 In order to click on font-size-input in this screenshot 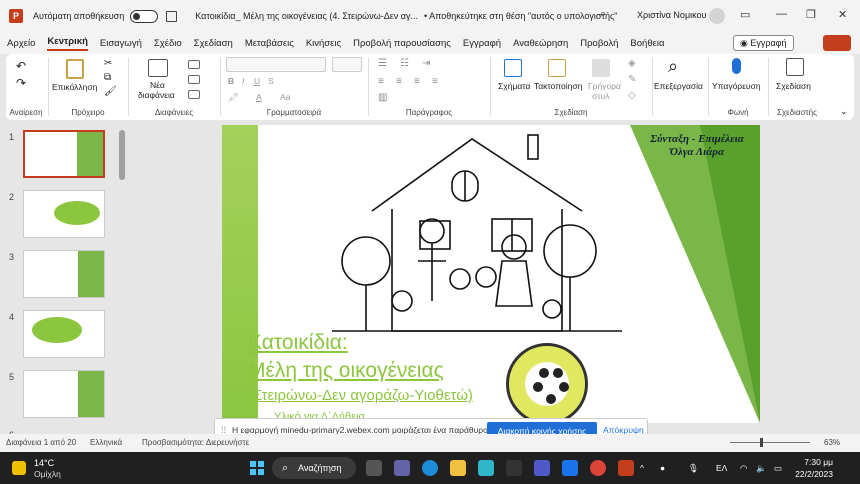, I will do `click(347, 64)`.